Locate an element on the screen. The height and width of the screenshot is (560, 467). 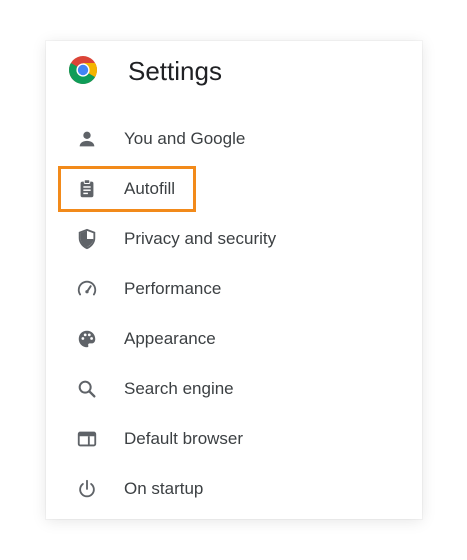
search-icon is located at coordinates (87, 389).